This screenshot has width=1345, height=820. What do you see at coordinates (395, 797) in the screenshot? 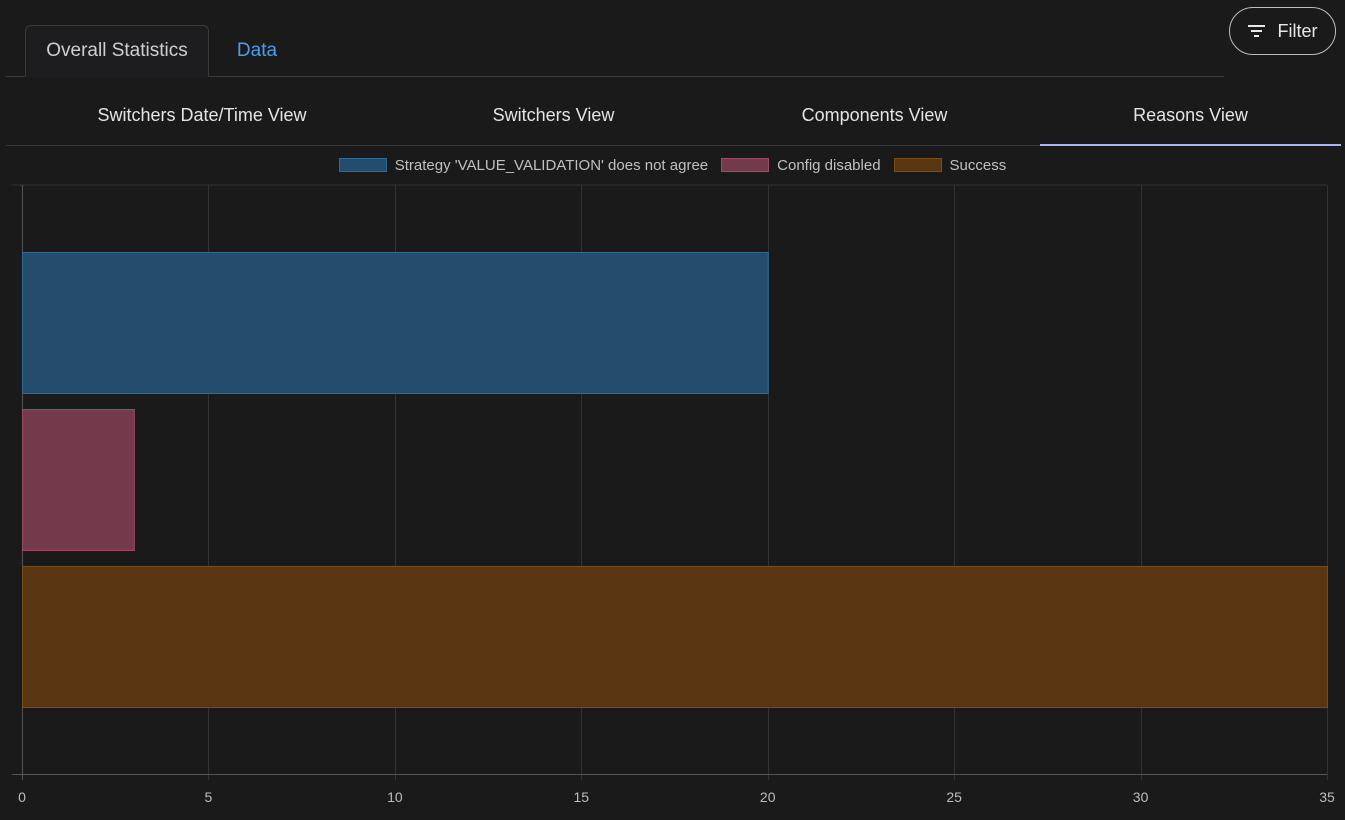
I see `x-tick-label: 10` at bounding box center [395, 797].